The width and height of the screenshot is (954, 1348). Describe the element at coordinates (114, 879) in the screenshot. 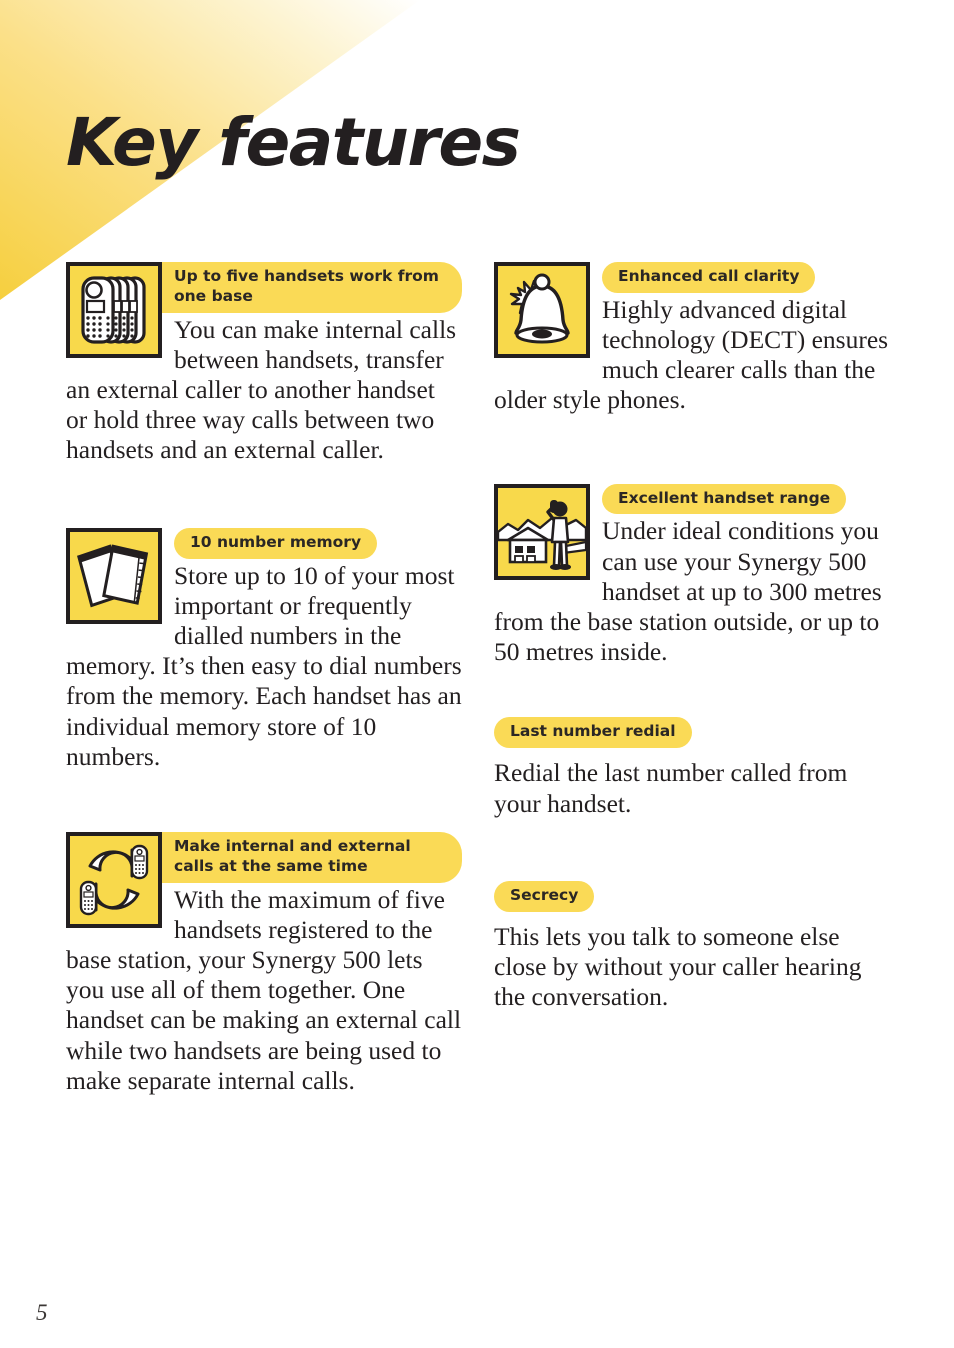

I see `circular-arrows-handsets-icon` at that location.